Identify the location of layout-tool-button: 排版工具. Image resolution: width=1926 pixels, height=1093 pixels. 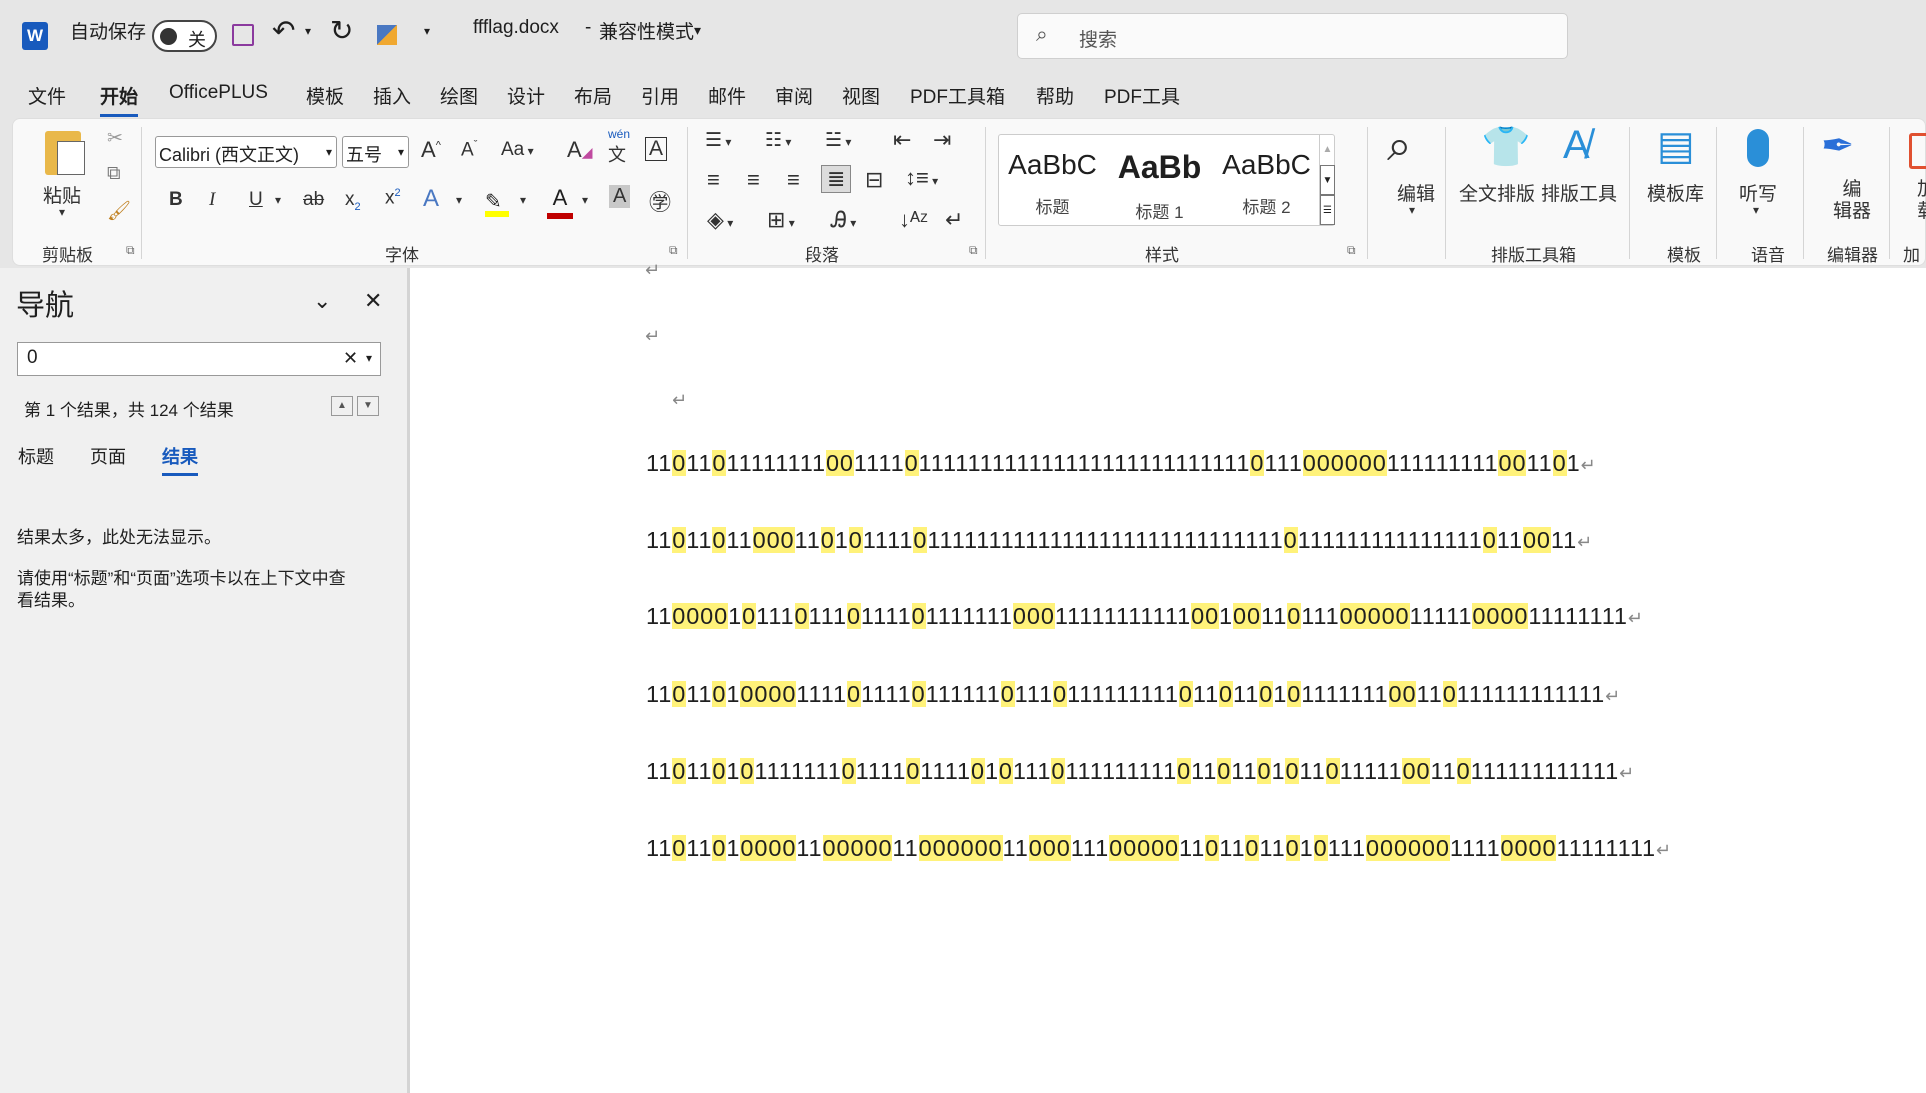
(1579, 192).